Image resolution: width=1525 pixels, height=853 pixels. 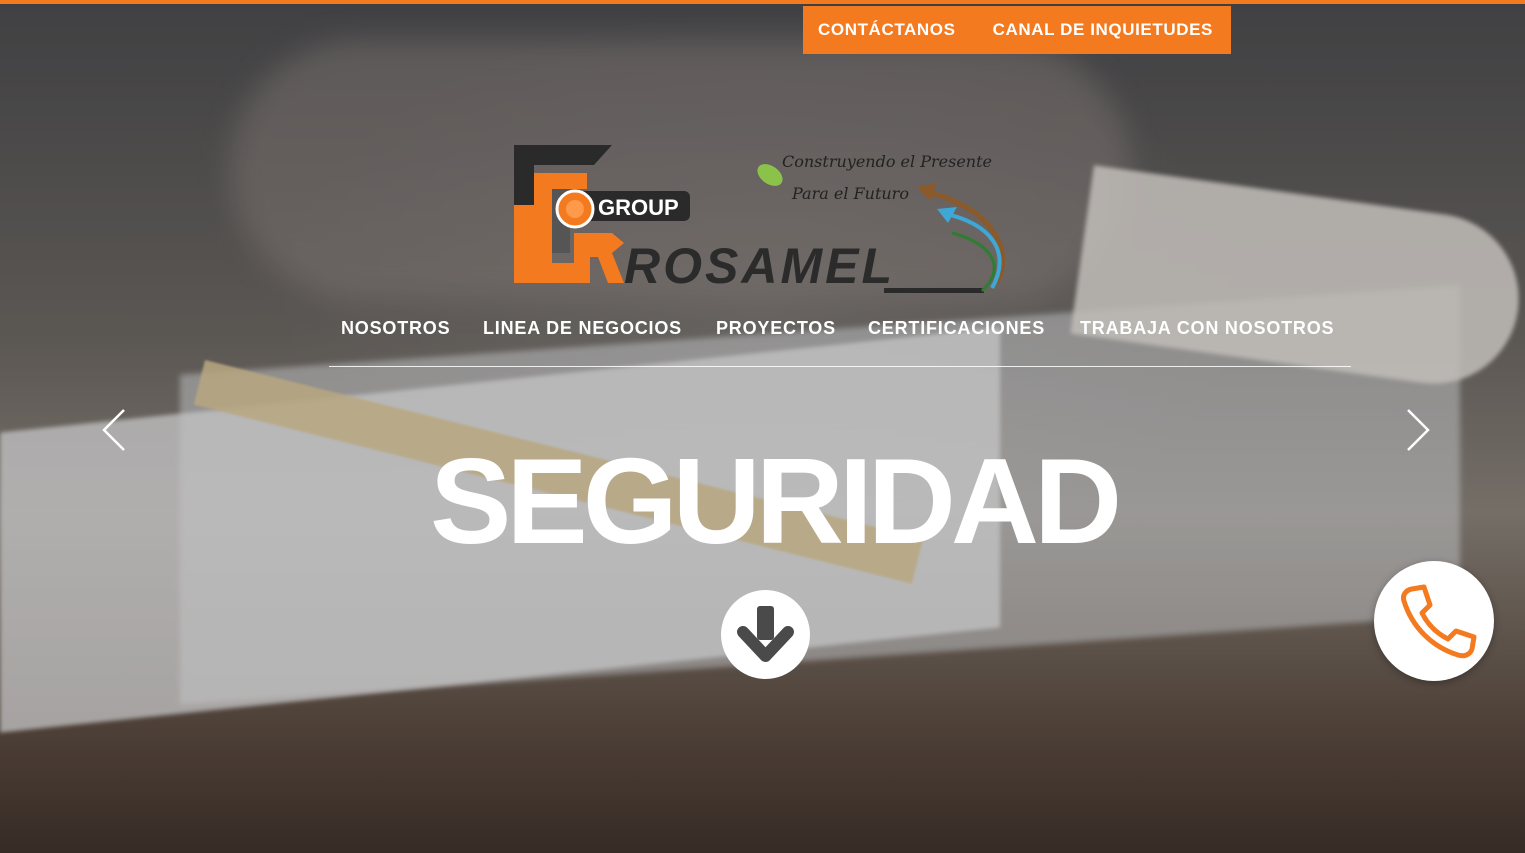 What do you see at coordinates (887, 30) in the screenshot?
I see `contact-link: CONTÁCTANOS` at bounding box center [887, 30].